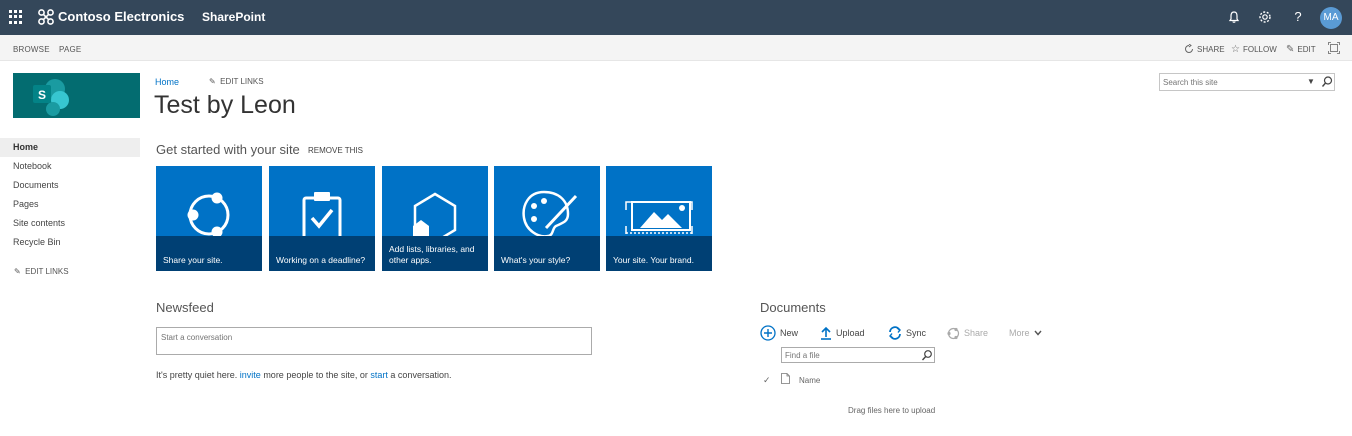  What do you see at coordinates (676, 17) in the screenshot?
I see `suite-bar: Contoso Electronics SharePoint ? MA` at bounding box center [676, 17].